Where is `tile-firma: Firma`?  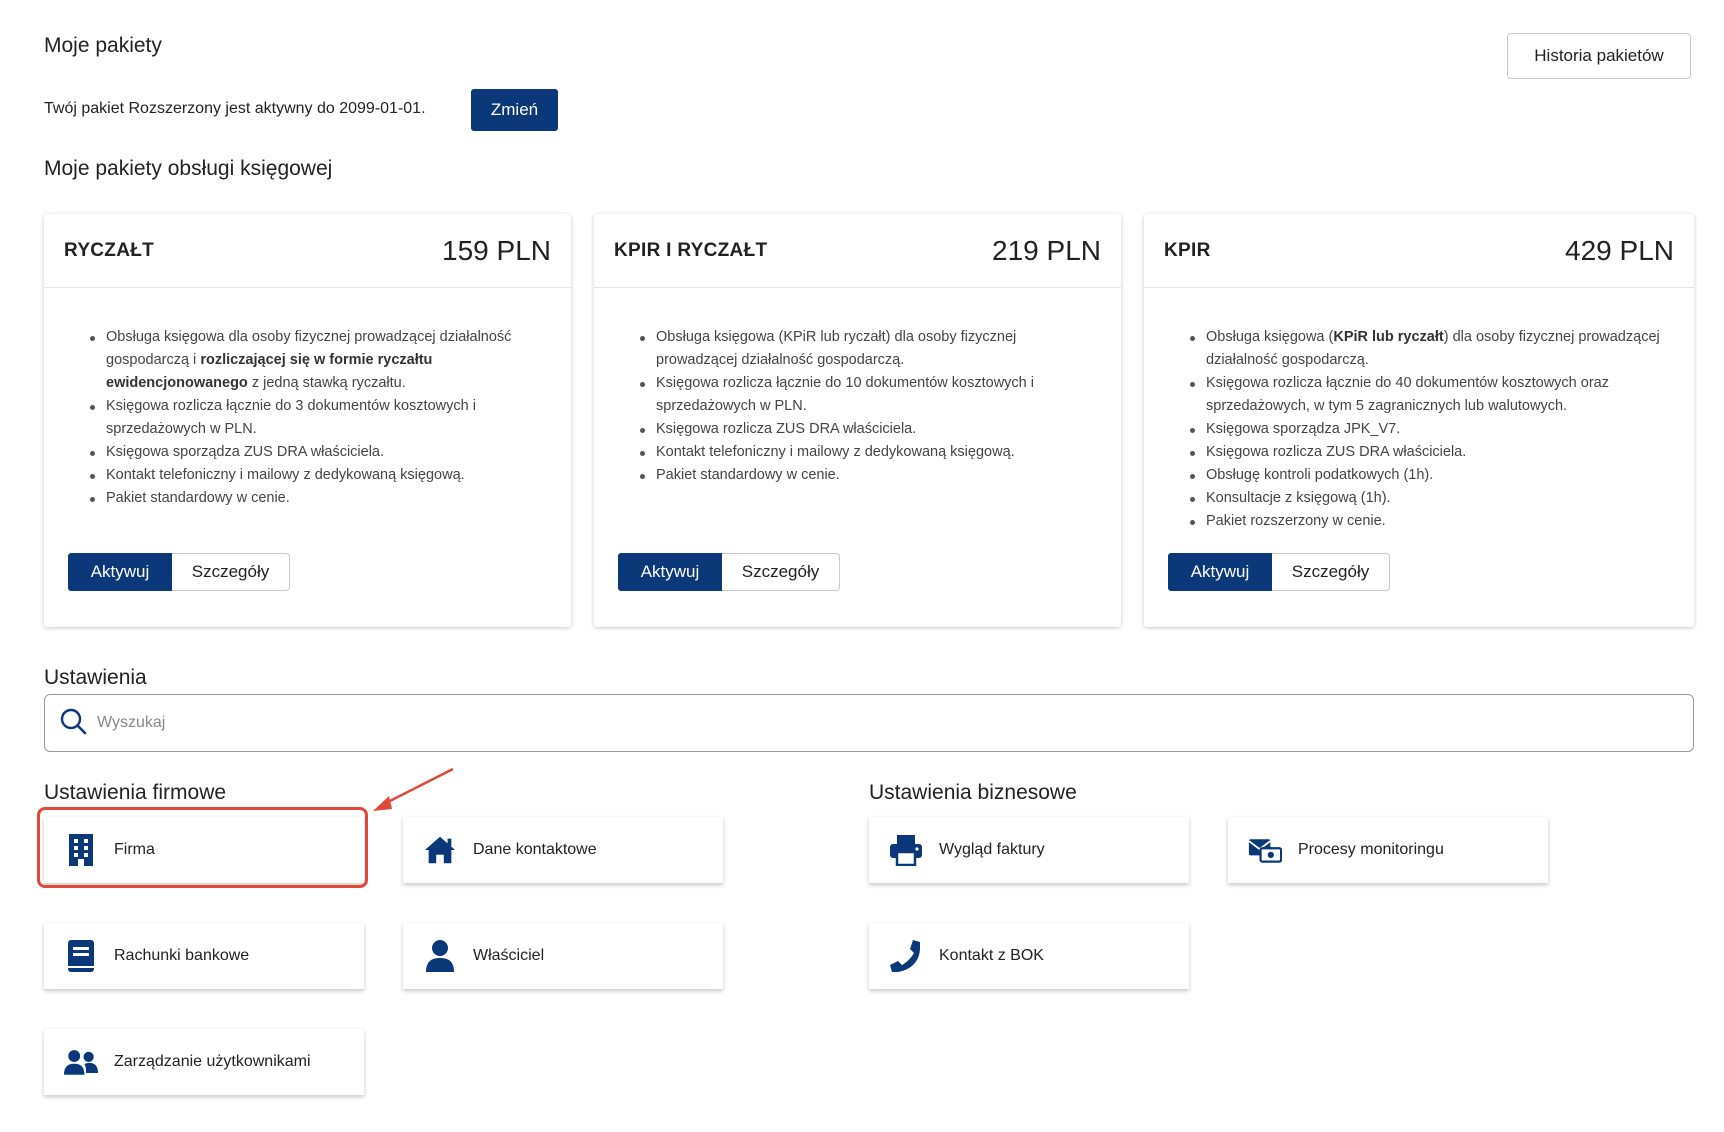
tile-firma: Firma is located at coordinates (204, 850).